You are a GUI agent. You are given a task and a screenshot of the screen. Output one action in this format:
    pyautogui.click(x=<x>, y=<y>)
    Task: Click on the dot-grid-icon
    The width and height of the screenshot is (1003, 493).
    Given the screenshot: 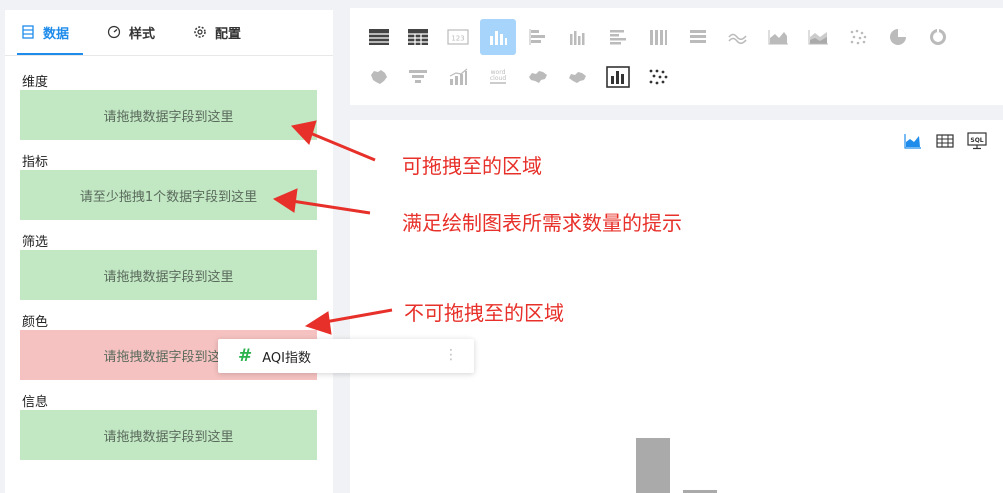 What is the action you would take?
    pyautogui.click(x=658, y=77)
    